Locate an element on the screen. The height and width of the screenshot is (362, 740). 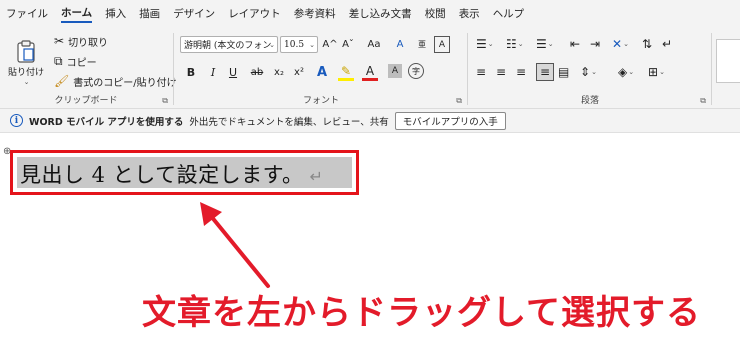
shading-button: ◈ ⌄ is located at coordinates (626, 72).